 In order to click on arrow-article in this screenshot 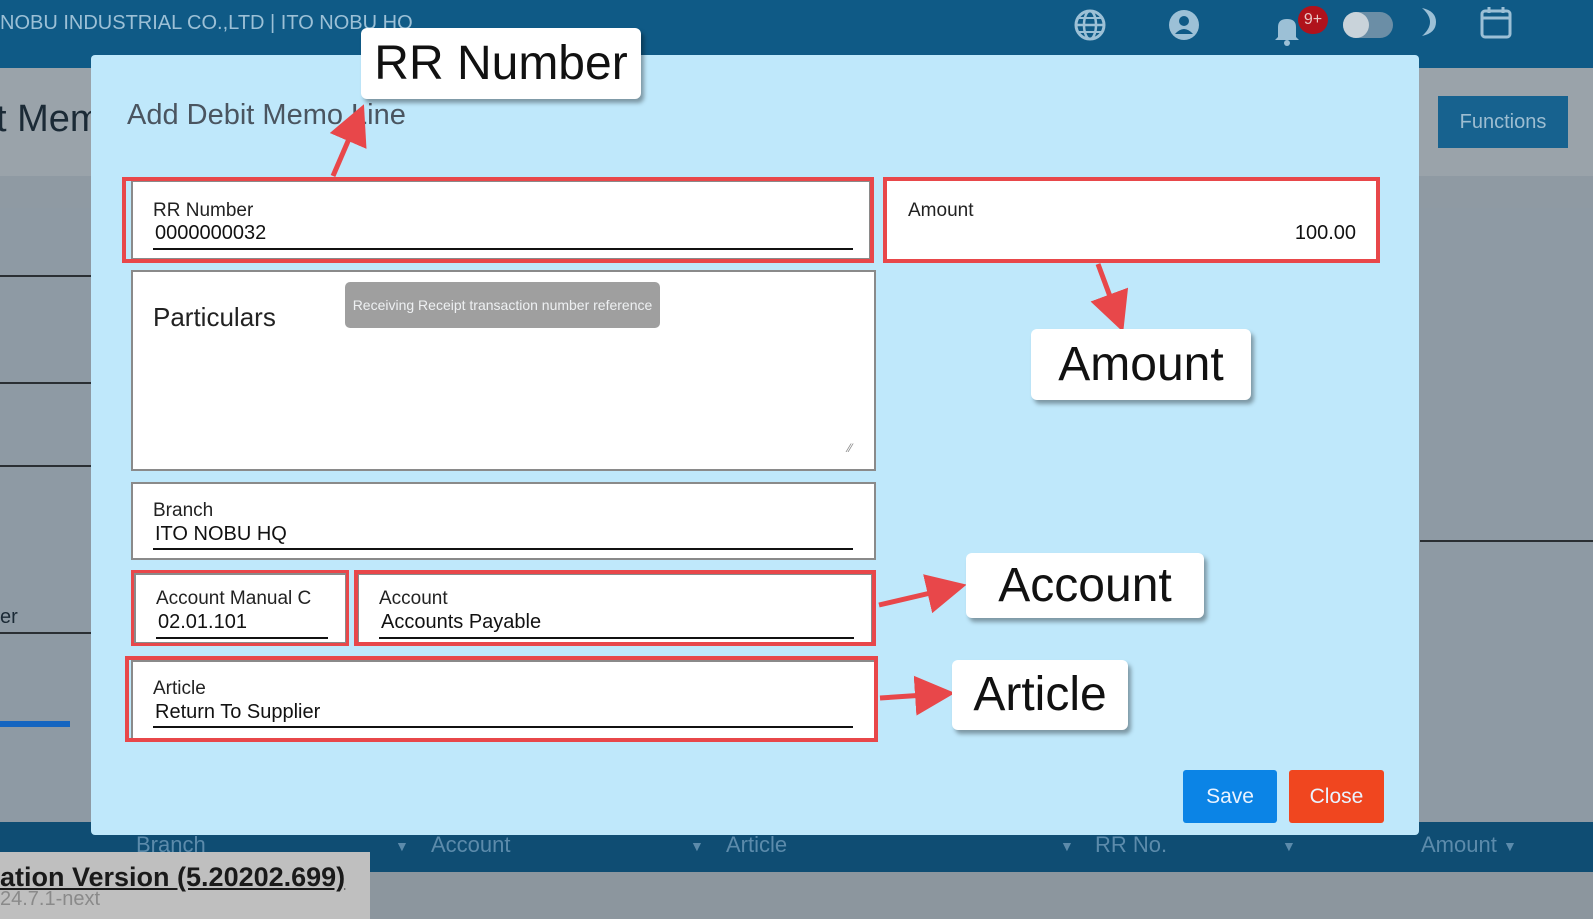, I will do `click(917, 695)`.